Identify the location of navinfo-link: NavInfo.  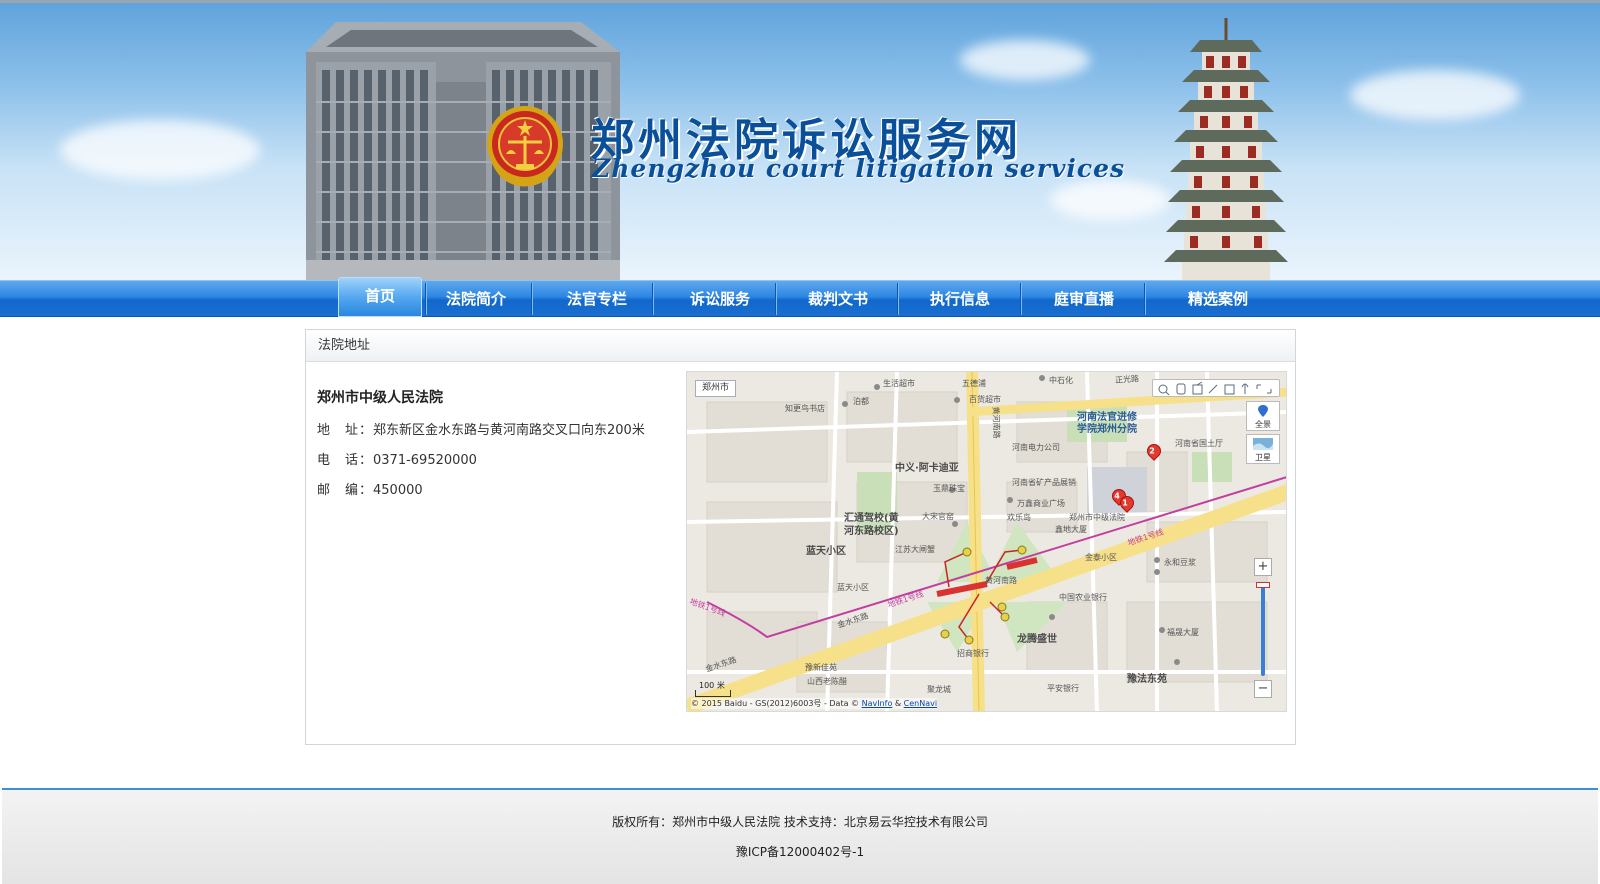
(877, 703).